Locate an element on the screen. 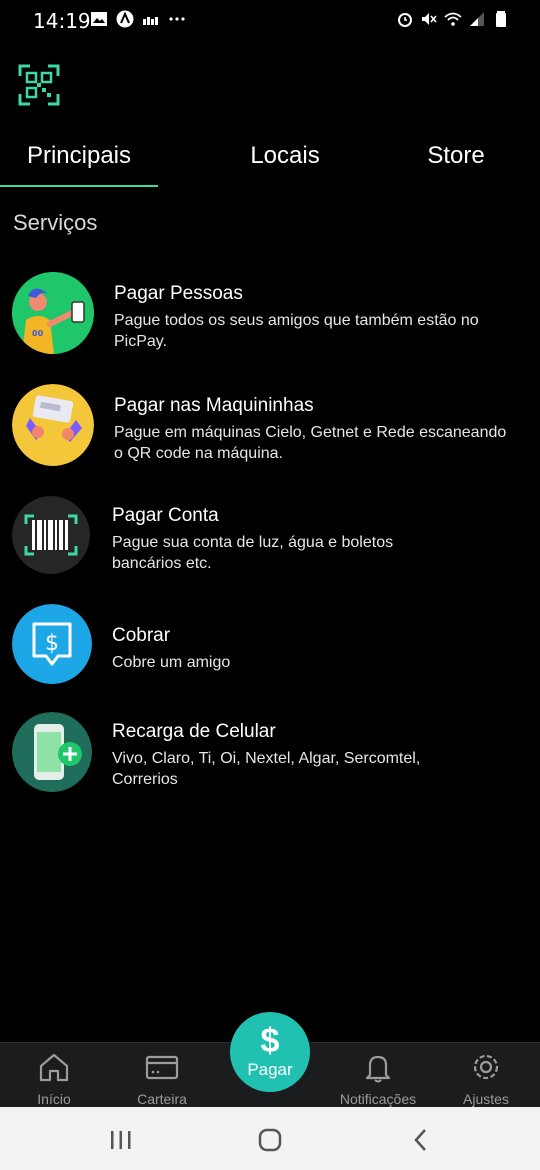  battery-icon is located at coordinates (501, 19).